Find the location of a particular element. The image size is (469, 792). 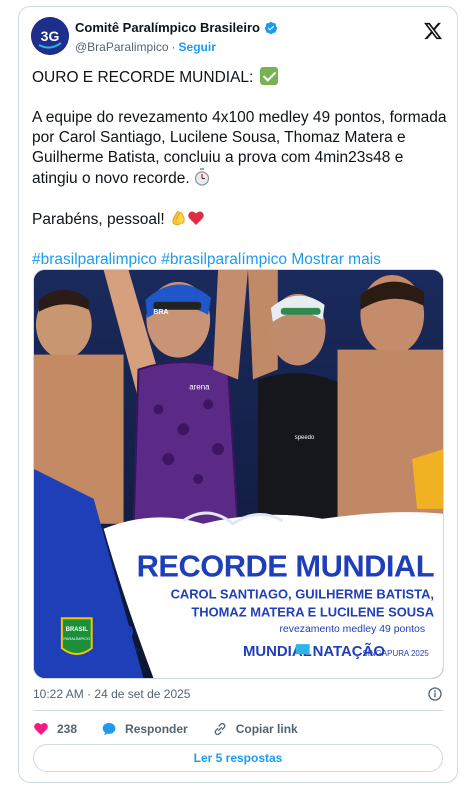

svg-text: 3G is located at coordinates (50, 36).